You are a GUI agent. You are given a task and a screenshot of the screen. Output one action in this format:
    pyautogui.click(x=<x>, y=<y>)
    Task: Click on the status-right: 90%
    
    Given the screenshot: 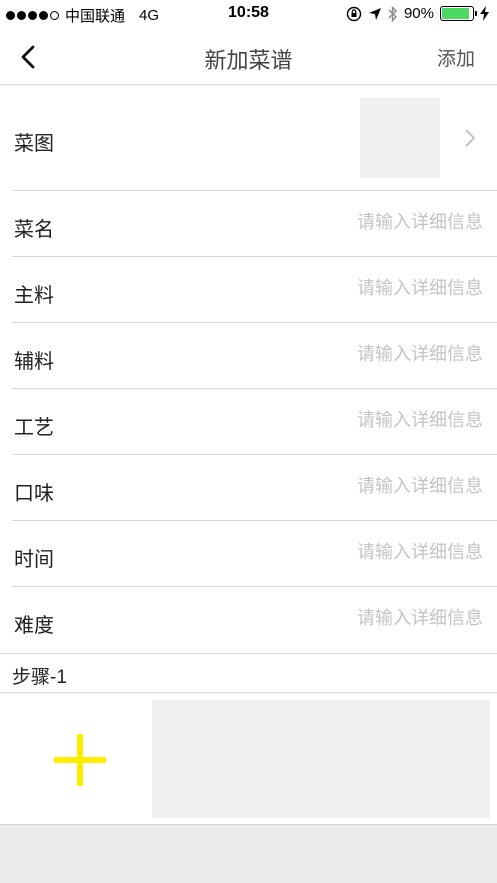 What is the action you would take?
    pyautogui.click(x=417, y=13)
    